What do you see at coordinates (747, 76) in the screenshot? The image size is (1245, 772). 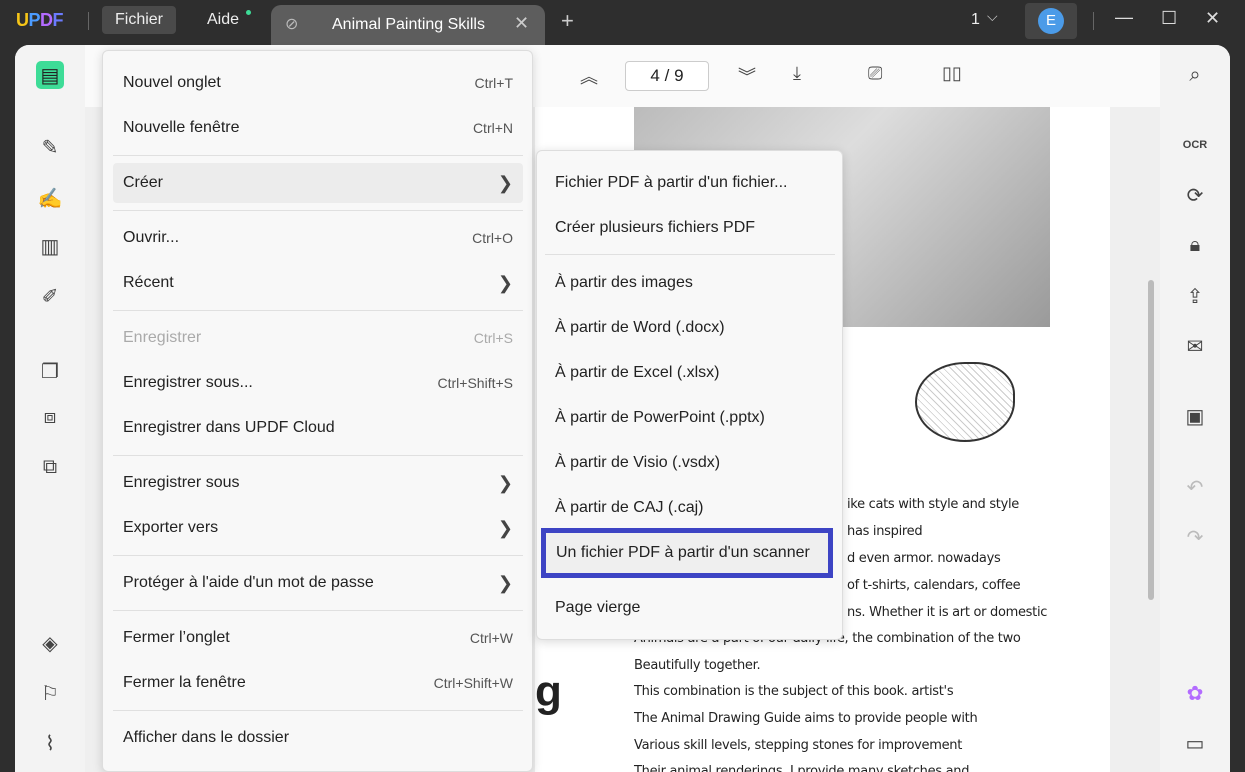 I see `next-page-icon: ︾` at bounding box center [747, 76].